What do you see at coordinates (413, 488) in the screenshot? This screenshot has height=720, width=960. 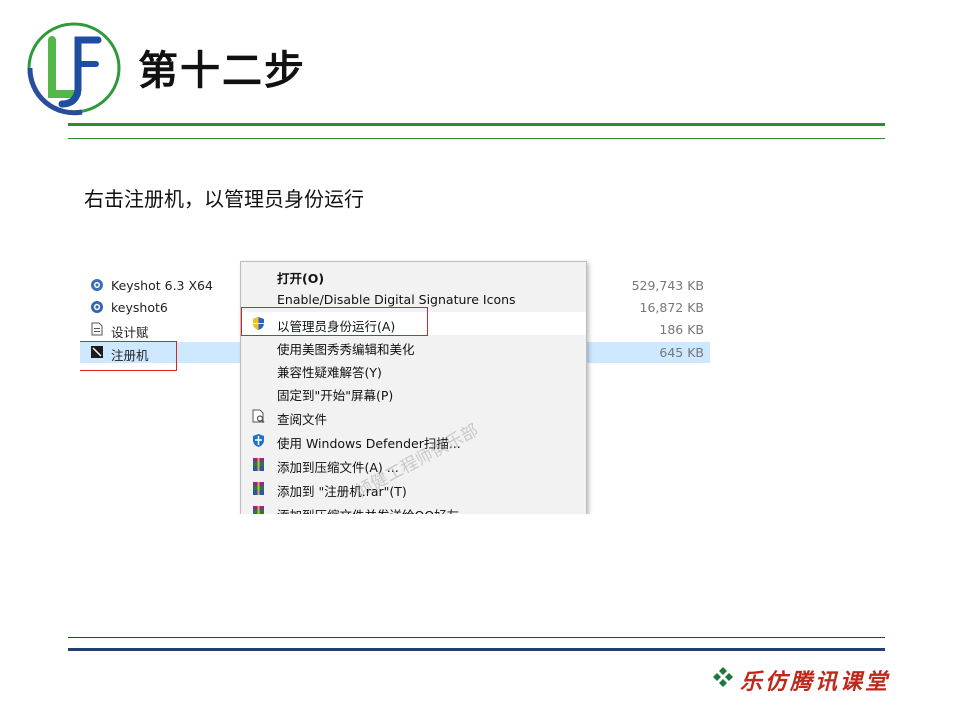 I see `menu-item-add-rar: 添加到 "注册机.rar"(T)` at bounding box center [413, 488].